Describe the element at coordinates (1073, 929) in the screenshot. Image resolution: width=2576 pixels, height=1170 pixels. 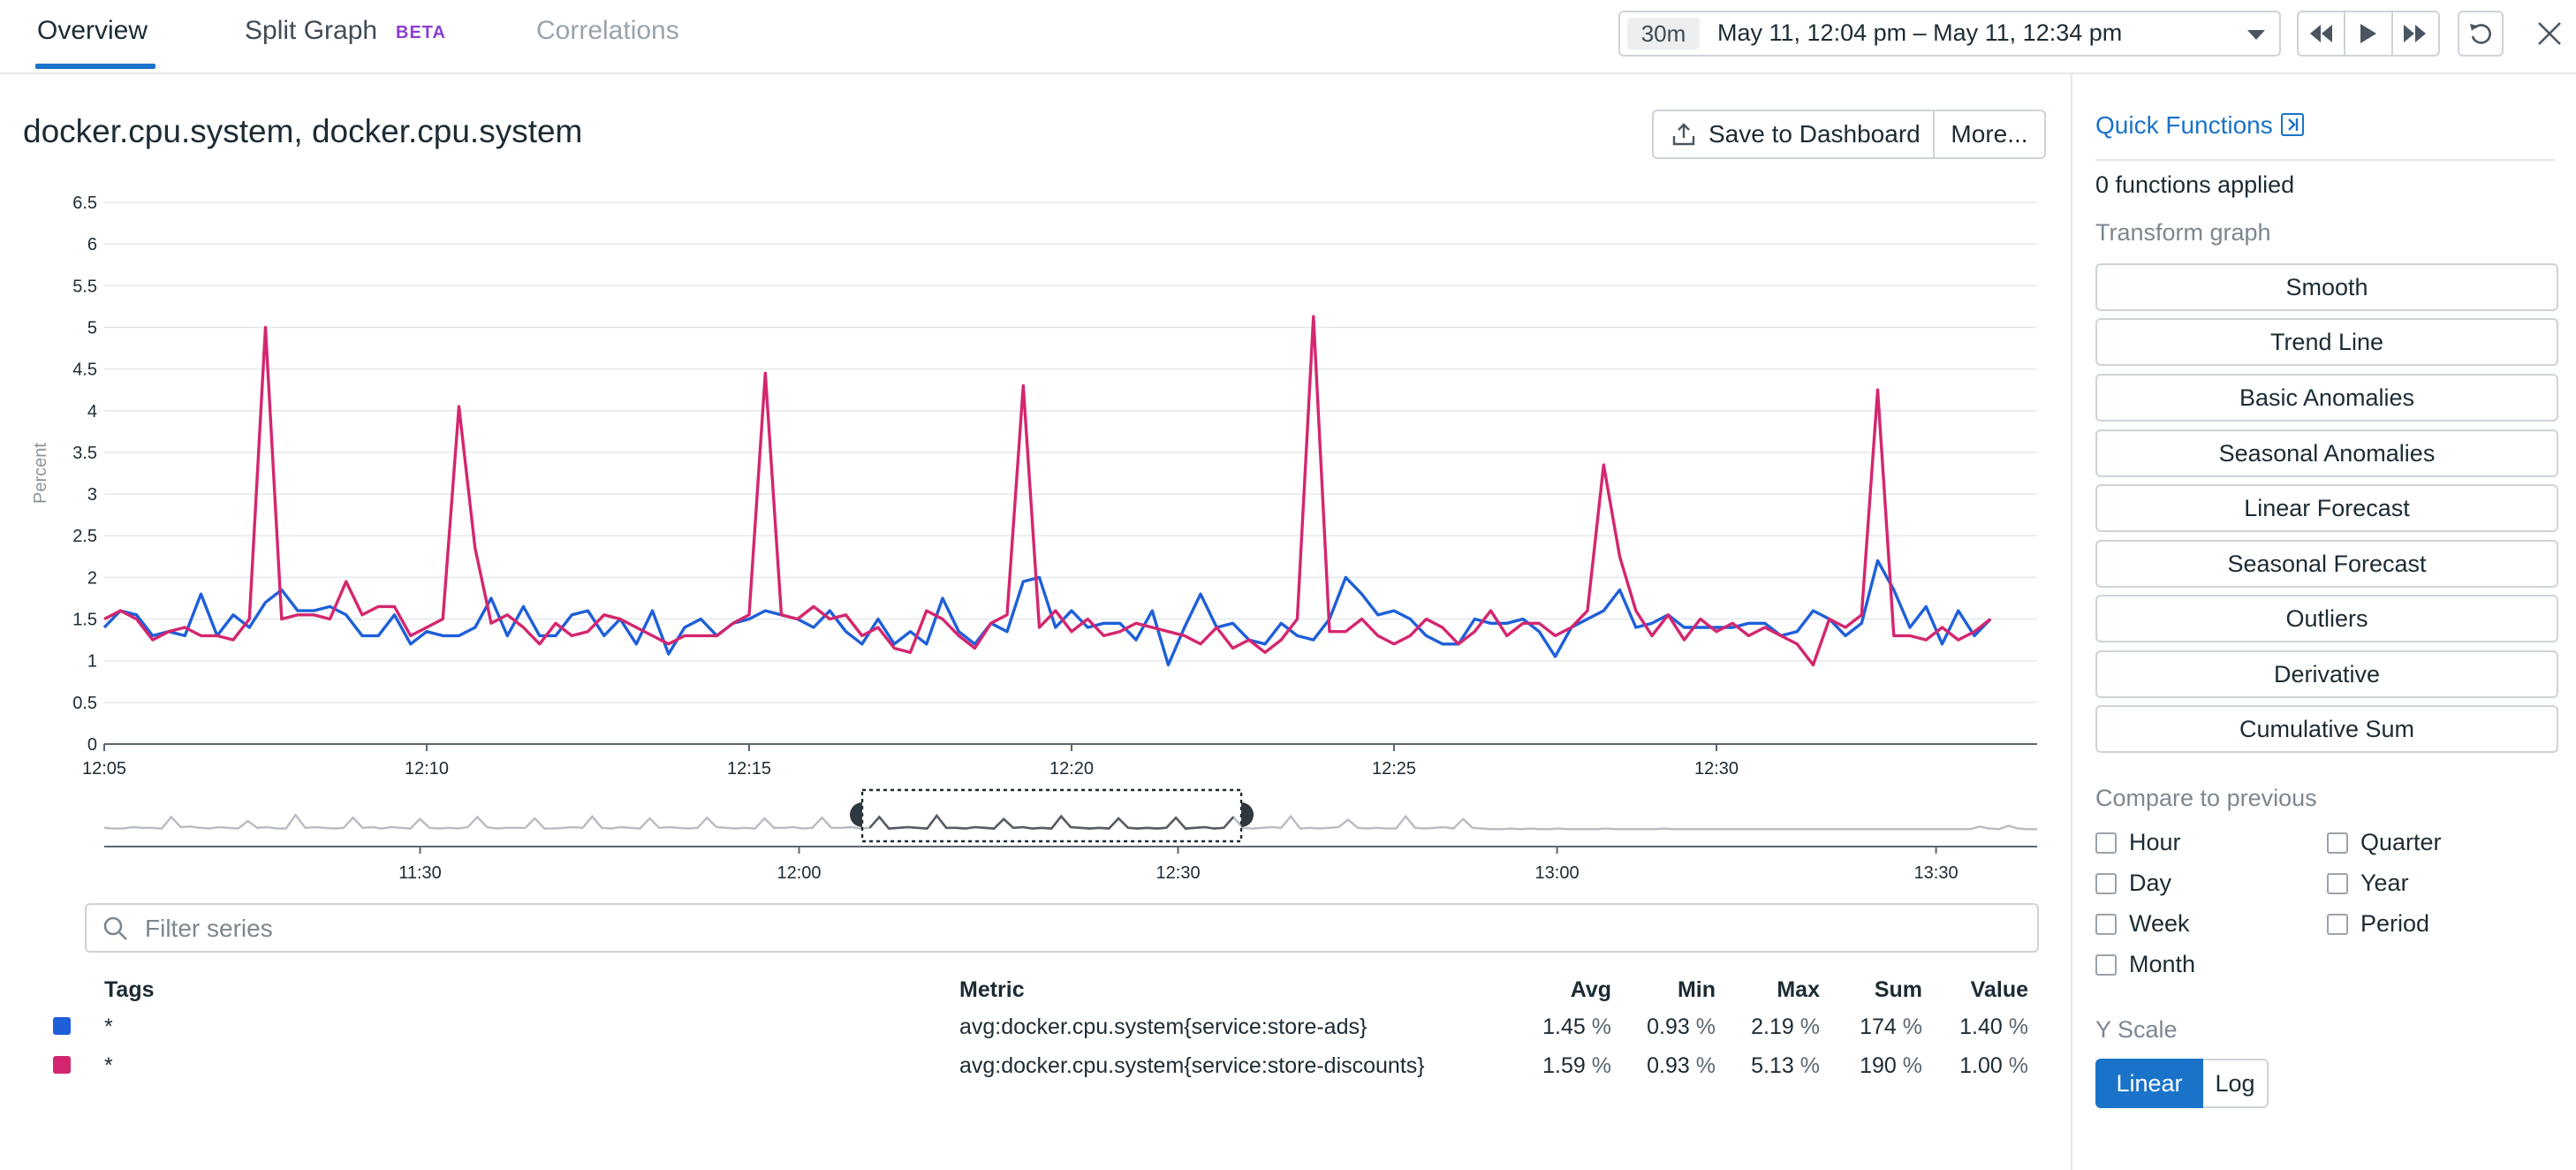
I see `filter-series-input` at that location.